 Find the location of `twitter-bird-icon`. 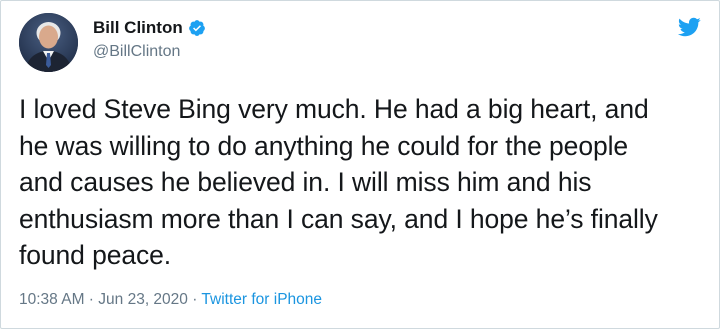

twitter-bird-icon is located at coordinates (689, 27).